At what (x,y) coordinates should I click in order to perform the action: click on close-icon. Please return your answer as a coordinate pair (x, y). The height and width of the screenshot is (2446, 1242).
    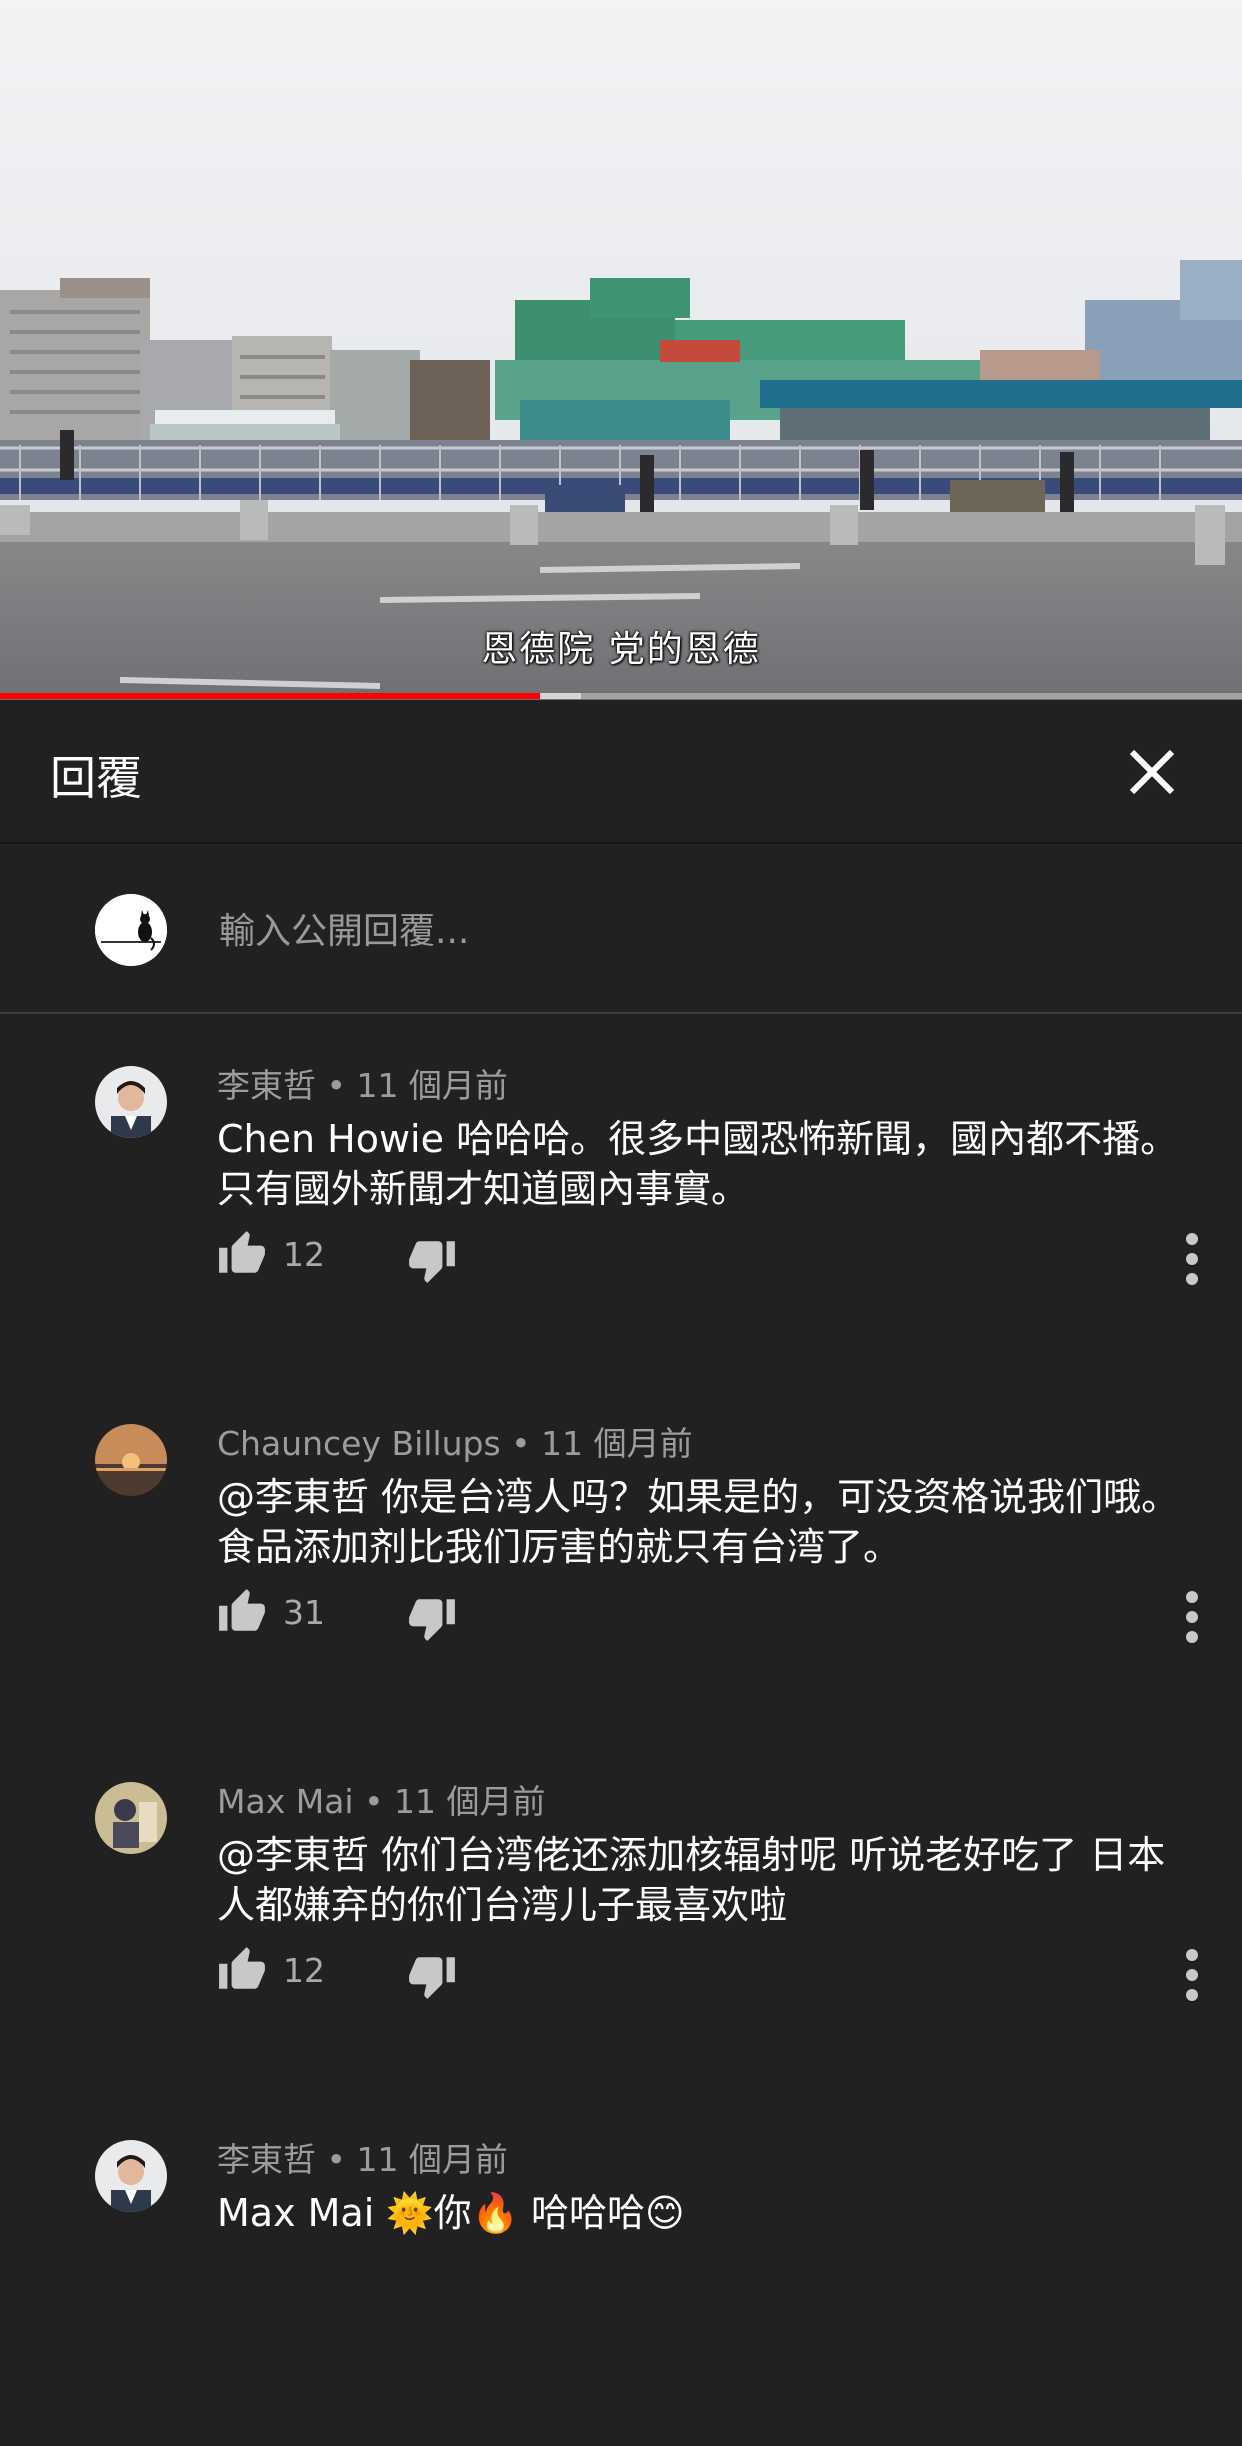
    Looking at the image, I should click on (1152, 772).